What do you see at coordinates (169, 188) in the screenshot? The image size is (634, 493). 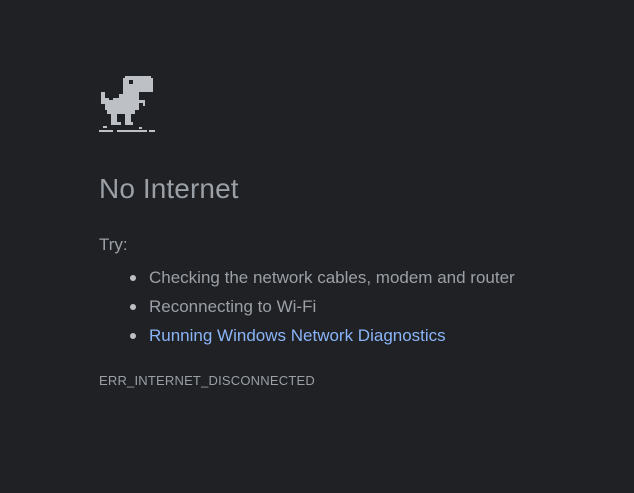 I see `page-title: No Internet` at bounding box center [169, 188].